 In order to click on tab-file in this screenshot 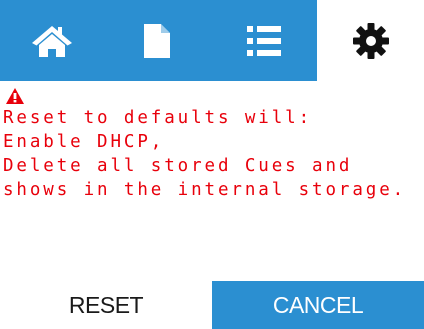, I will do `click(157, 40)`.